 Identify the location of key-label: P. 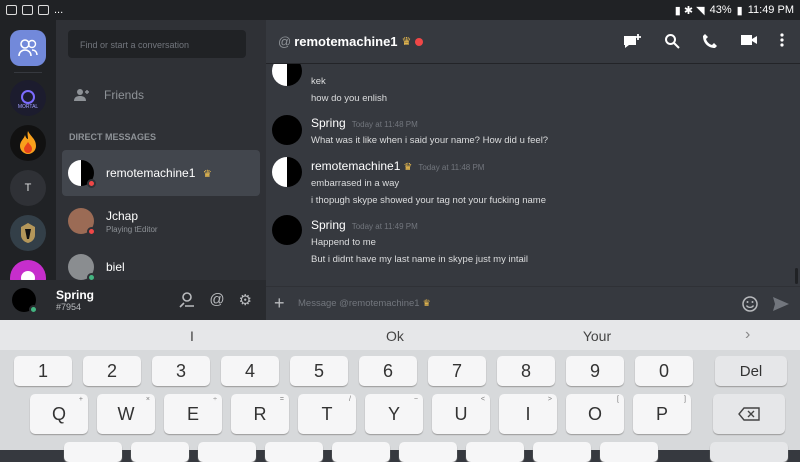
(661, 413).